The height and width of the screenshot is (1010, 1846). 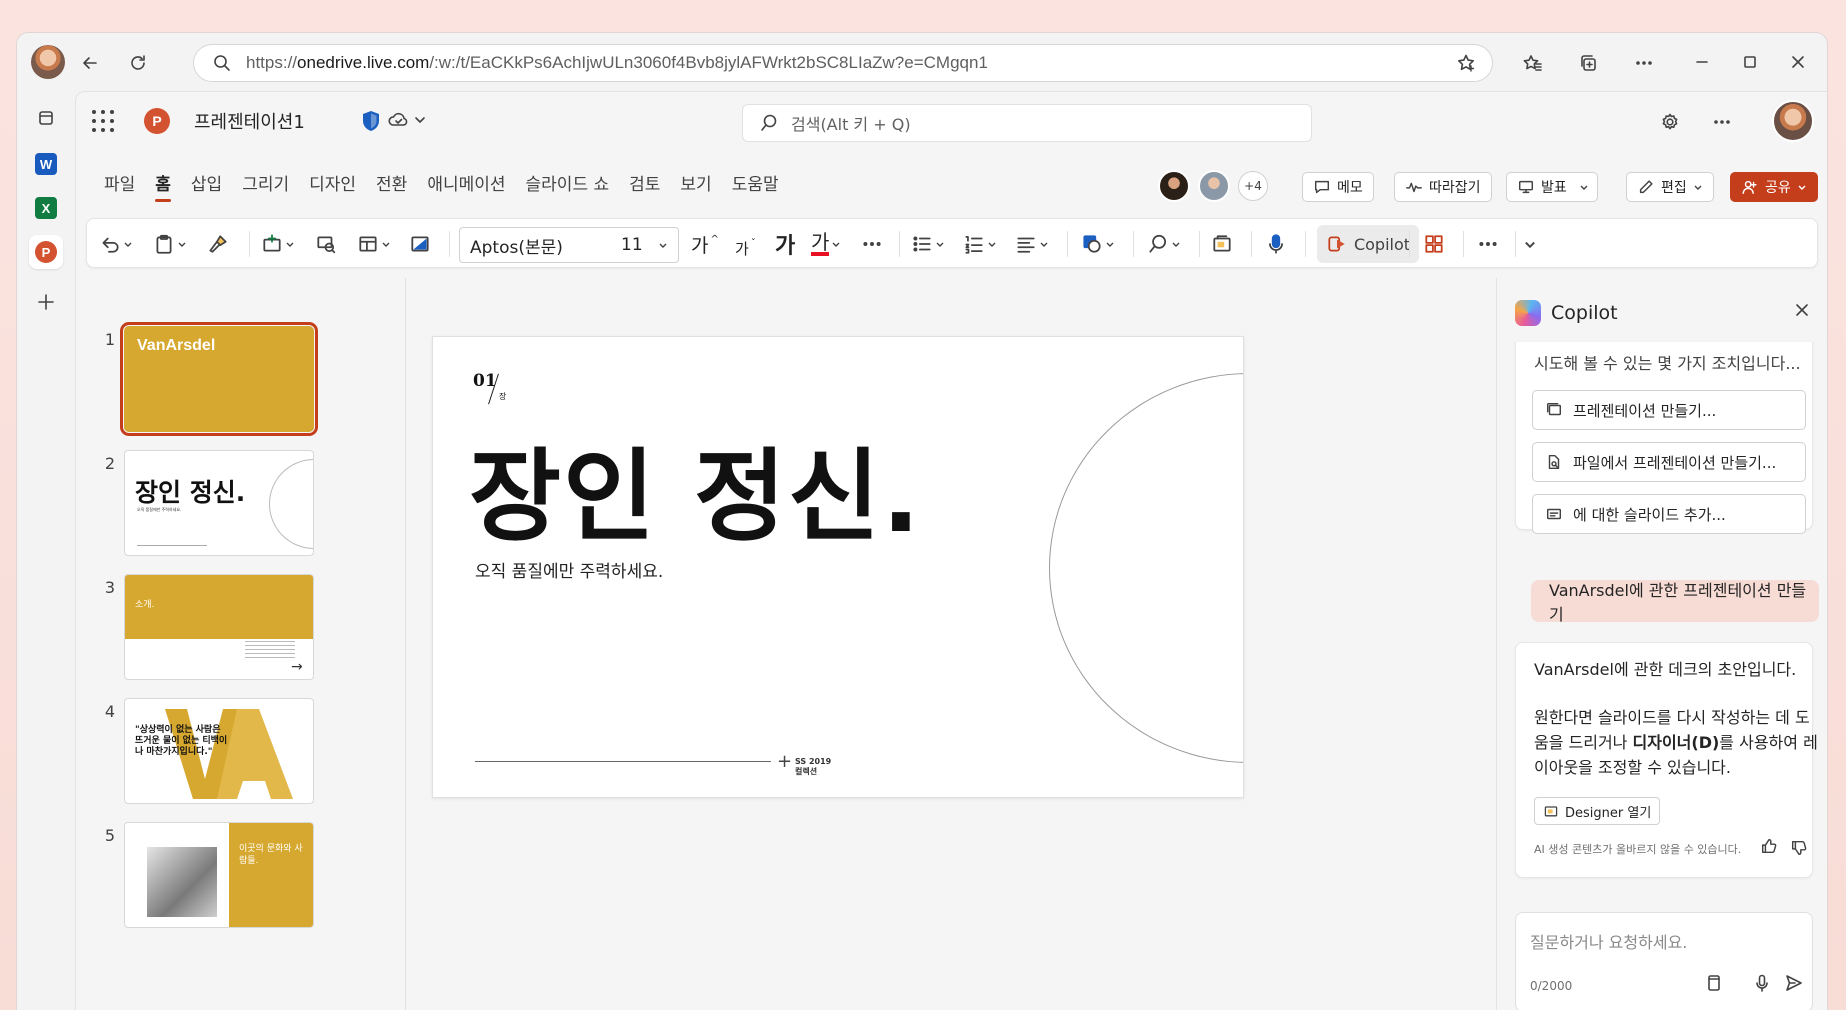 I want to click on more-font-options-button, so click(x=872, y=244).